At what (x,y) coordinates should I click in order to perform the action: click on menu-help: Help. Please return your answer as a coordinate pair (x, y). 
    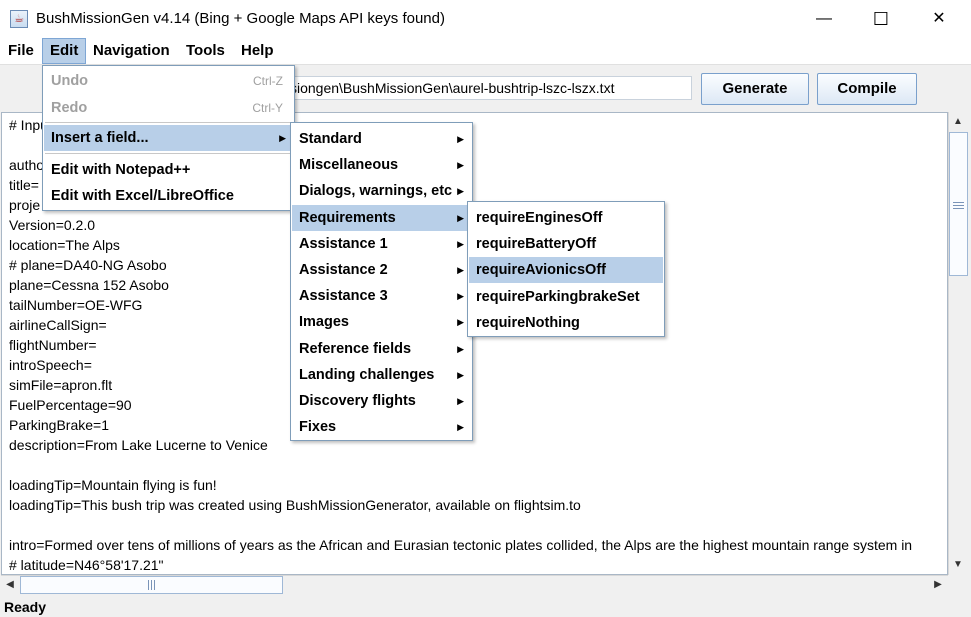
    Looking at the image, I should click on (257, 51).